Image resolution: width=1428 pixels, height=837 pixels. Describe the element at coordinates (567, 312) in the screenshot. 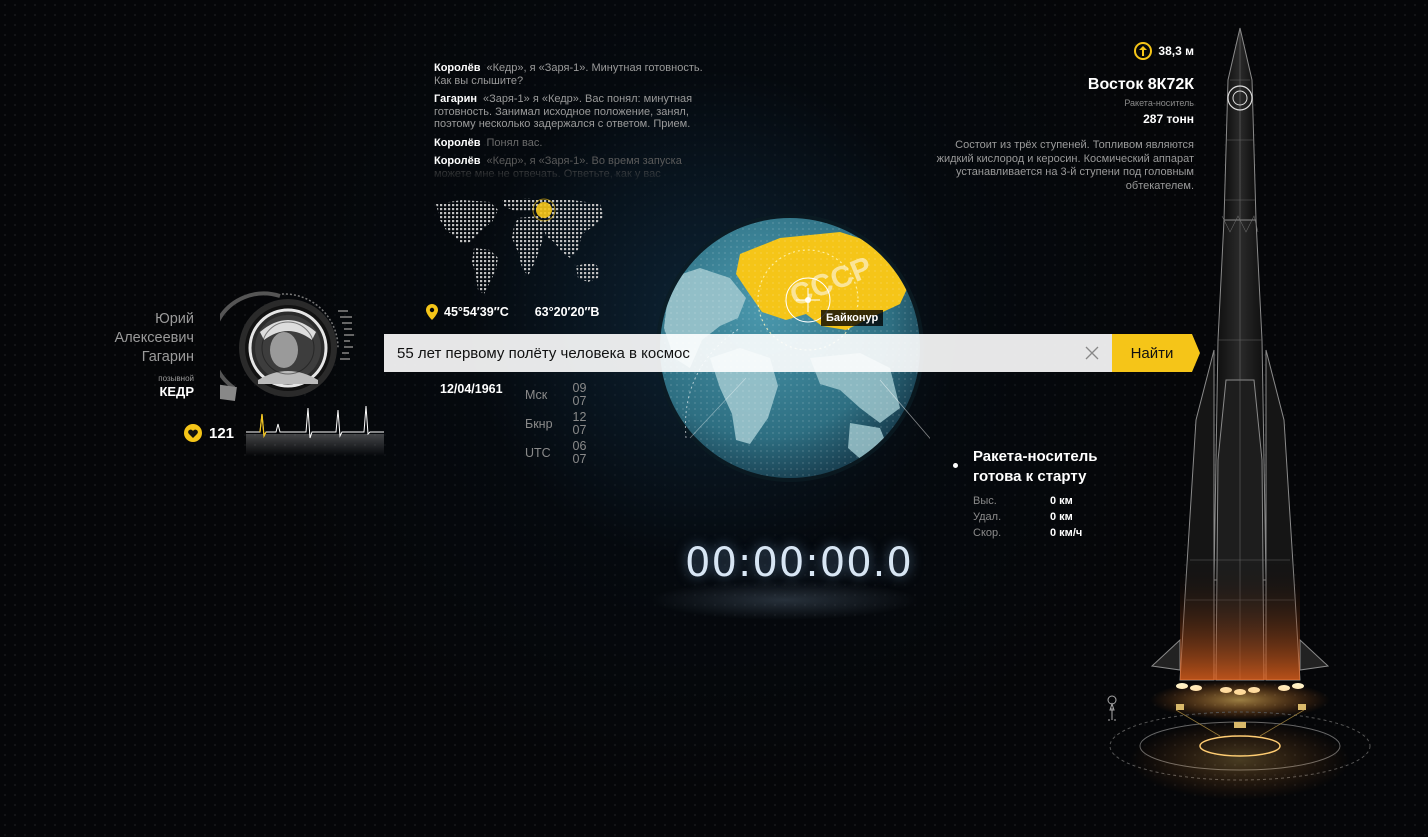

I see `longitude: 63°20′20″В` at that location.